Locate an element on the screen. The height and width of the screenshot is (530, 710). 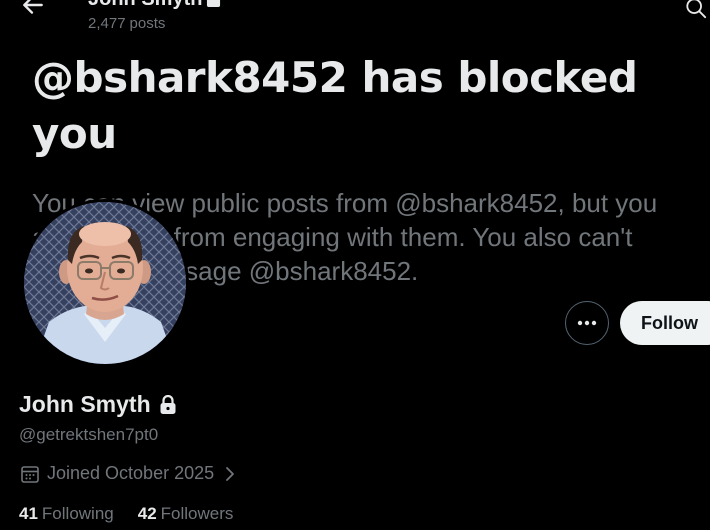
profile-name: John Smyth is located at coordinates (98, 404).